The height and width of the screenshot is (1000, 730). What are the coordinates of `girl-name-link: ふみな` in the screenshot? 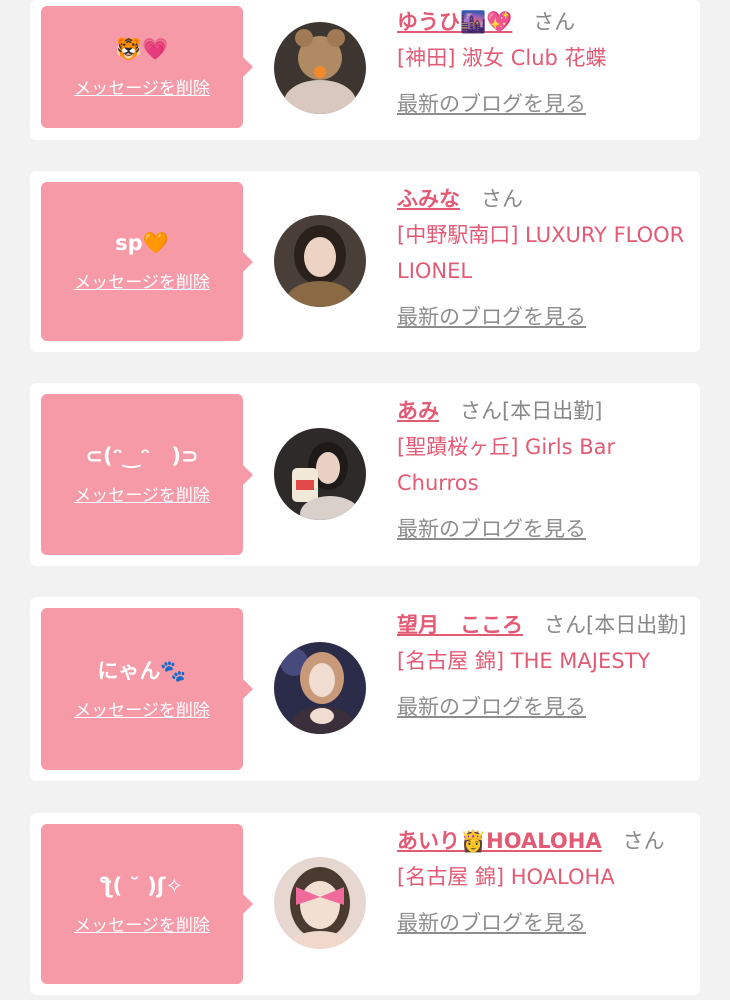 It's located at (428, 199).